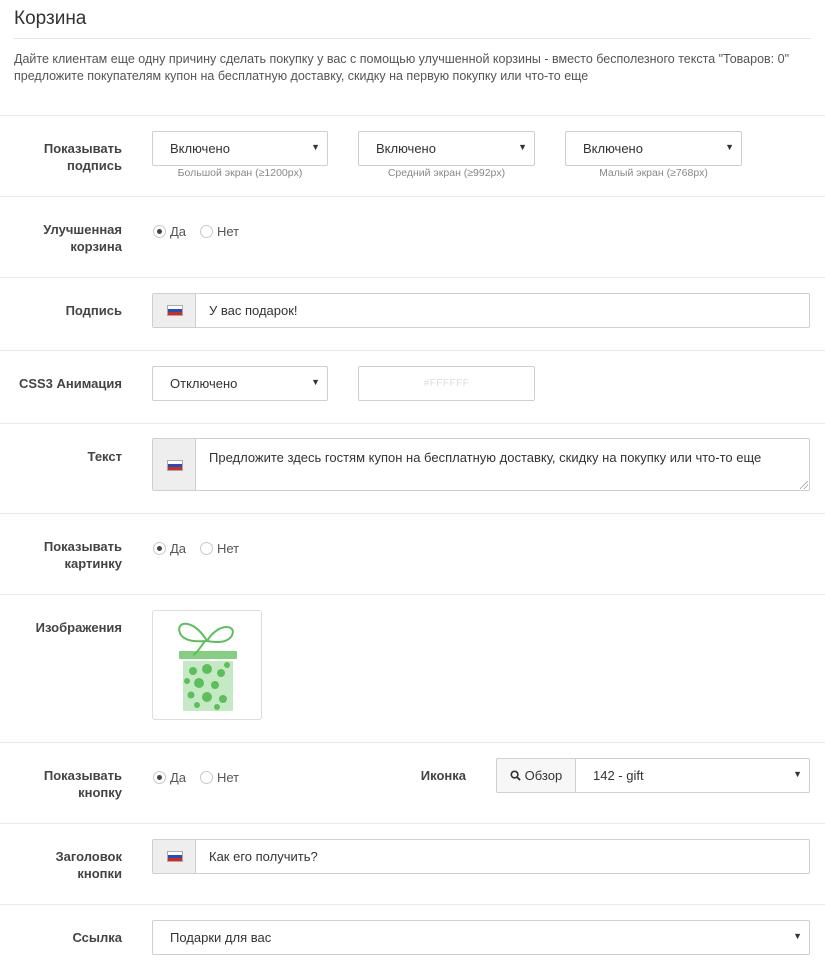  I want to click on show-button-no-radio: Нет, so click(219, 777).